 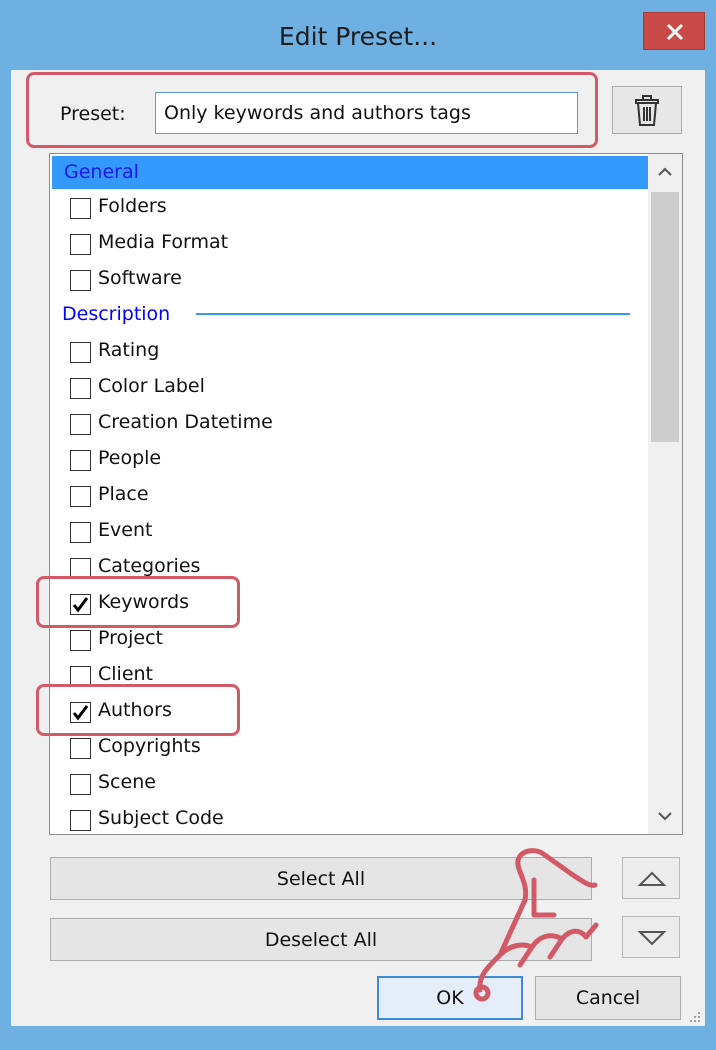 I want to click on item-label: Client, so click(x=126, y=674).